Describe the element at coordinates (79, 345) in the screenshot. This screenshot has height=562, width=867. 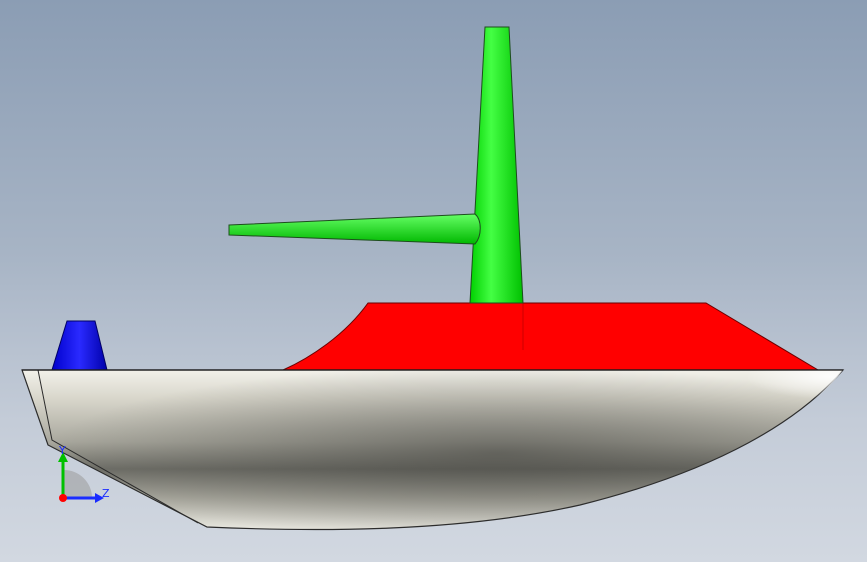
I see `funnel` at that location.